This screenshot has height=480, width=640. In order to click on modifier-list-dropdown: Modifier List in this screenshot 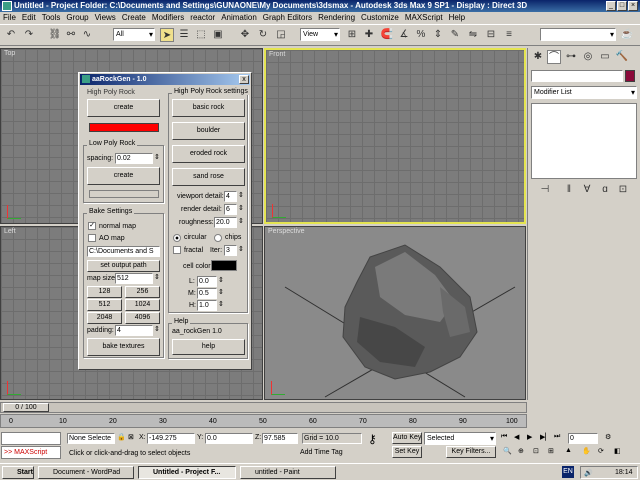, I will do `click(584, 92)`.